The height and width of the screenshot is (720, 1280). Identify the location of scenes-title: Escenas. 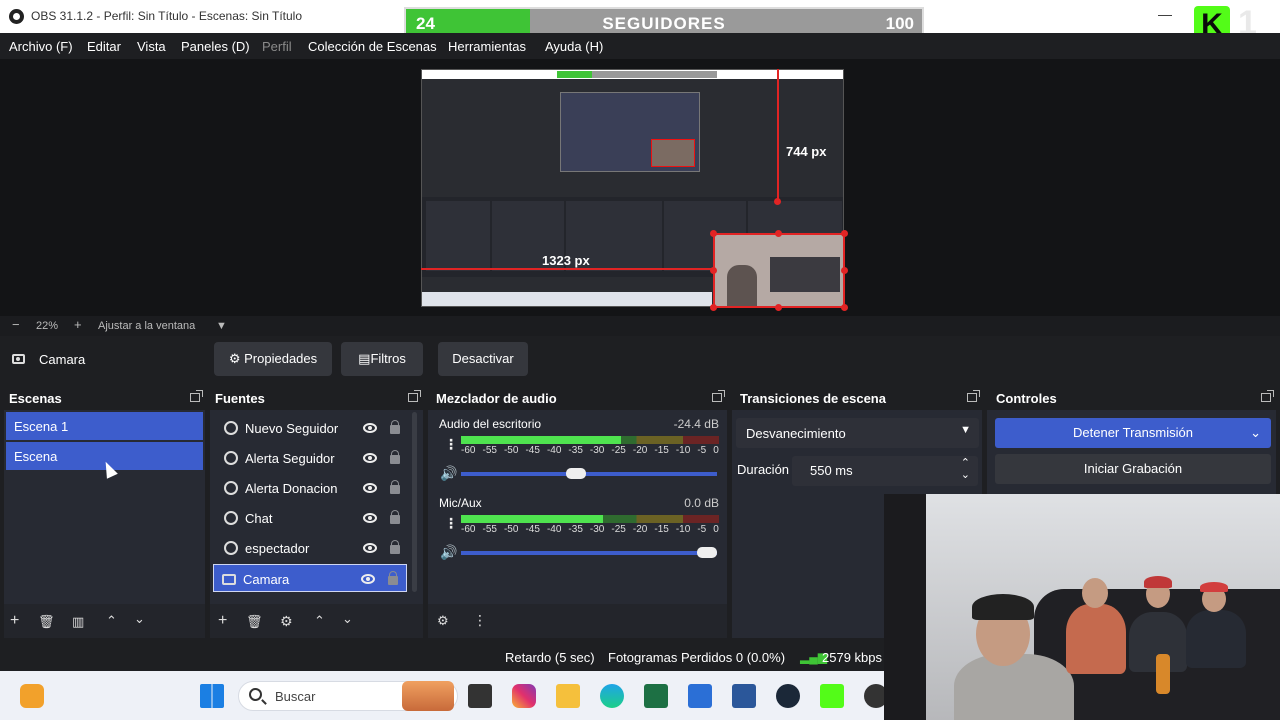
(35, 398).